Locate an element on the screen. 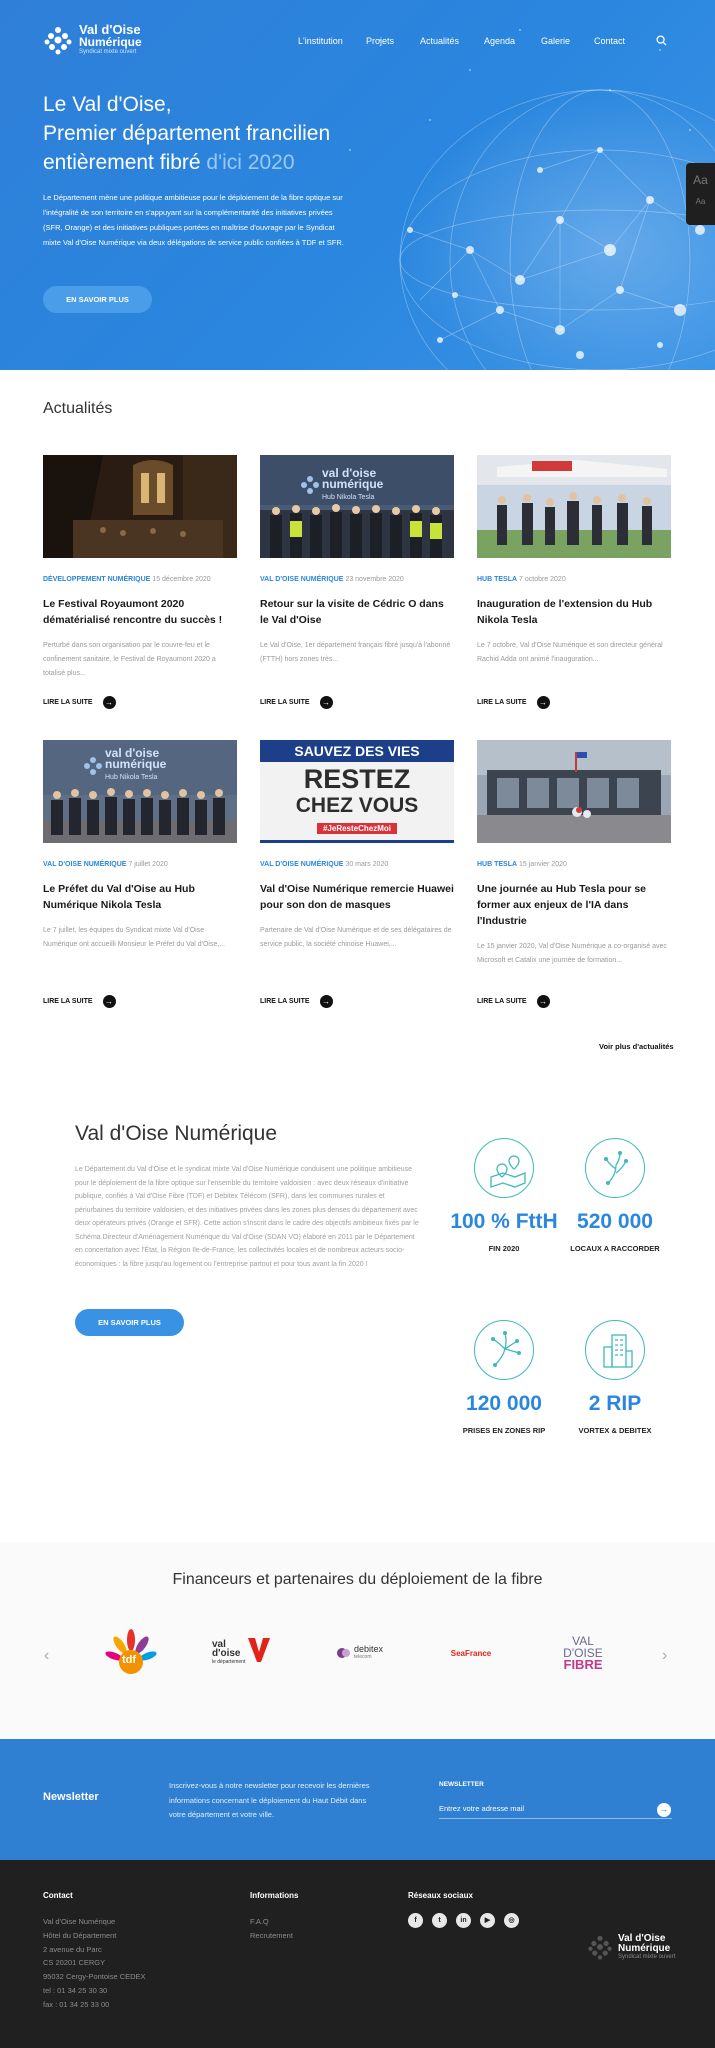 Image resolution: width=715 pixels, height=2048 pixels. footer-info-title: Informations is located at coordinates (274, 1895).